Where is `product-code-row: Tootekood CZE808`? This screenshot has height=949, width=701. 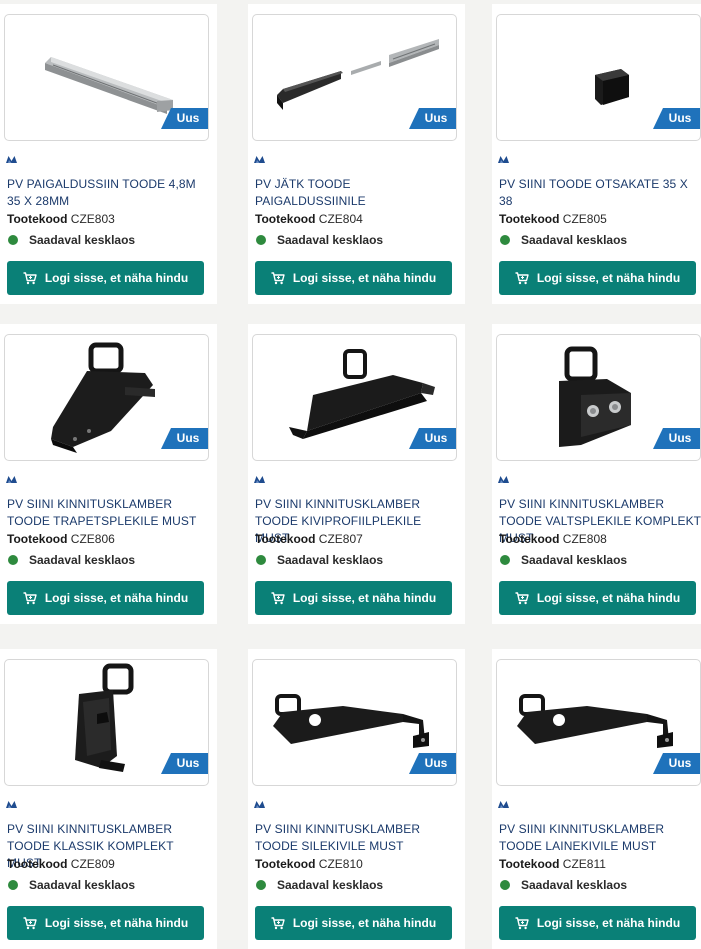
product-code-row: Tootekood CZE808 is located at coordinates (553, 539).